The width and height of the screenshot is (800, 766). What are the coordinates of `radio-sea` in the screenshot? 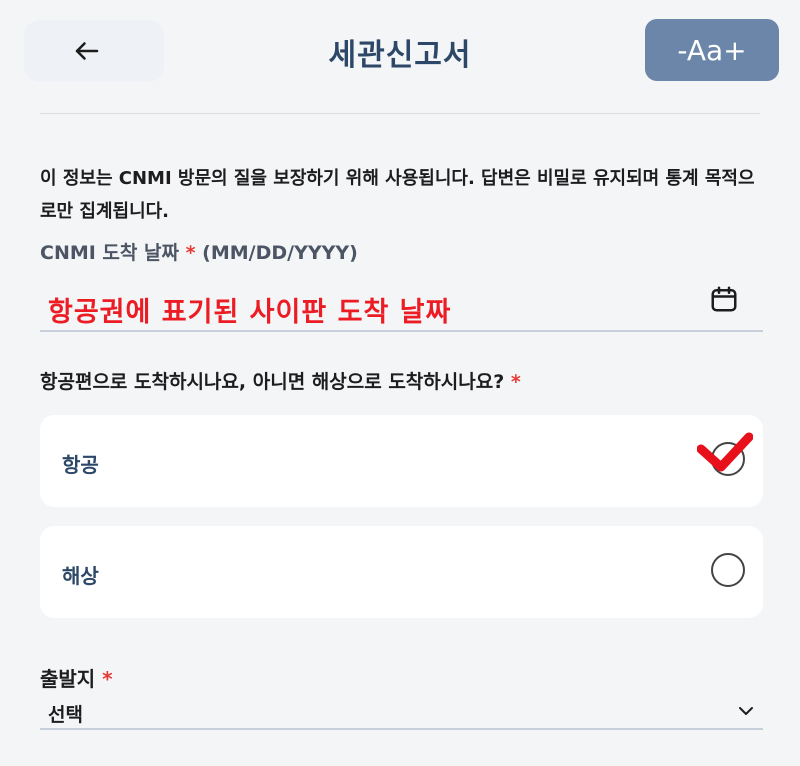 It's located at (728, 570).